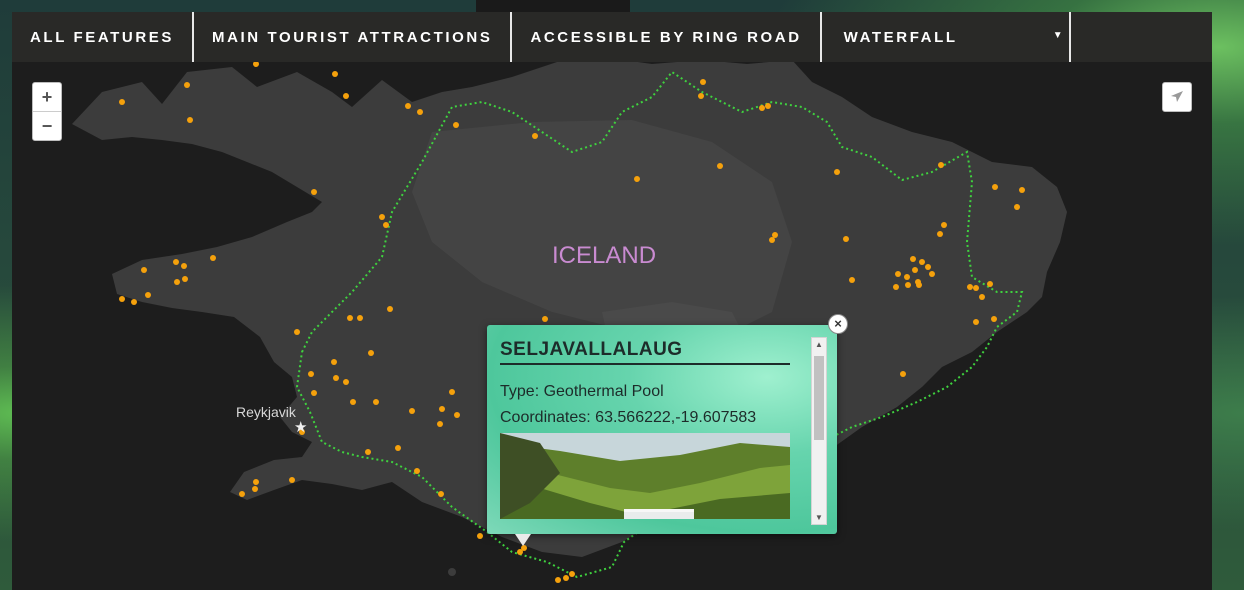  Describe the element at coordinates (667, 37) in the screenshot. I see `nav-accessible-by-ring-road: ACCESSIBLE BY RING ROAD` at that location.